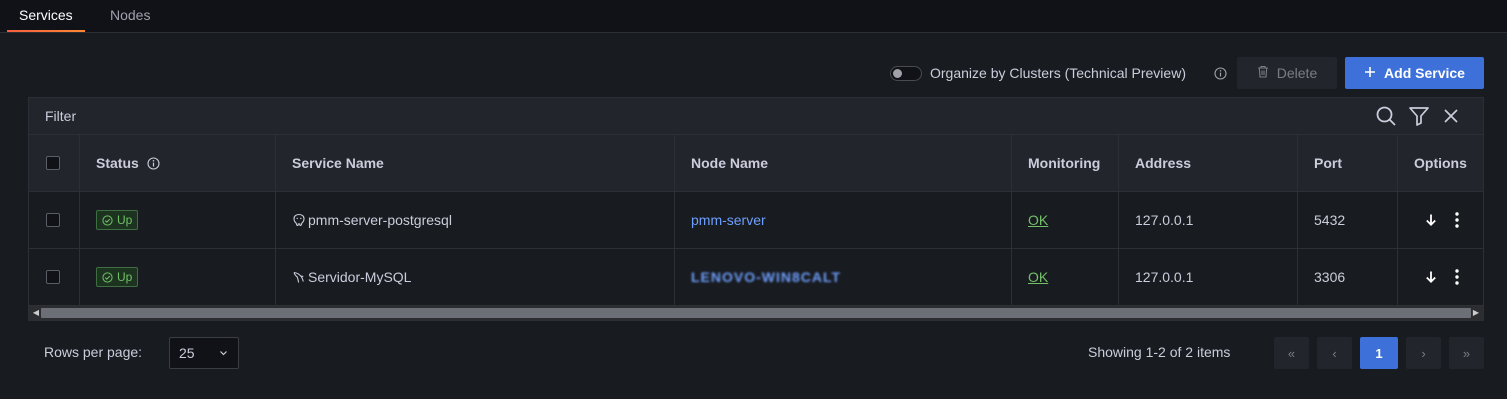 This screenshot has height=399, width=1507. Describe the element at coordinates (1476, 313) in the screenshot. I see `scroll-right-arrow-icon: ▶` at that location.